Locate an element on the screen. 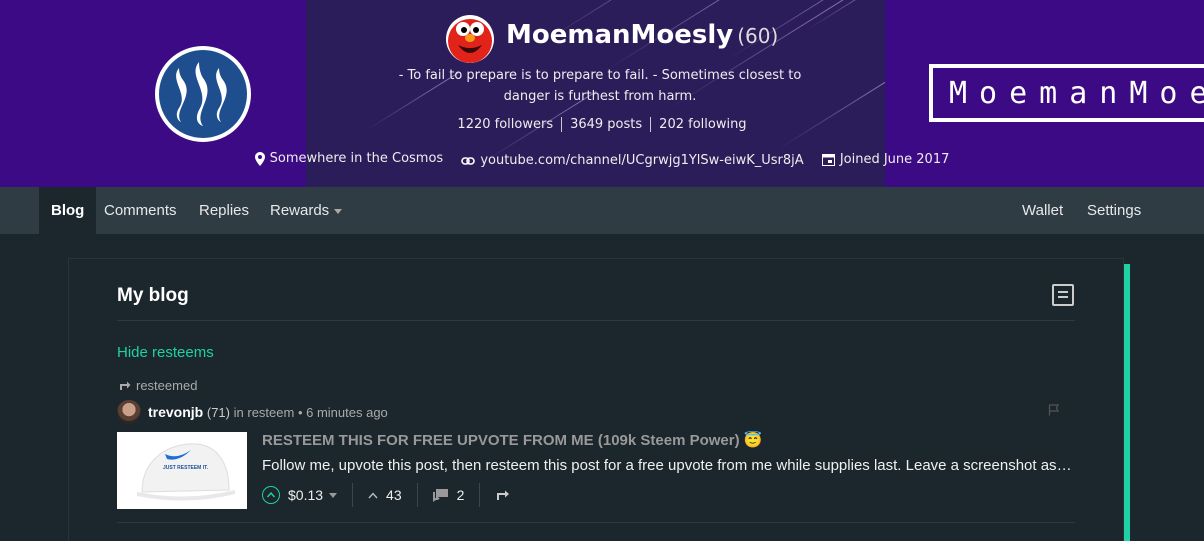 This screenshot has height=541, width=1204. payout-value: $0.13 is located at coordinates (305, 495).